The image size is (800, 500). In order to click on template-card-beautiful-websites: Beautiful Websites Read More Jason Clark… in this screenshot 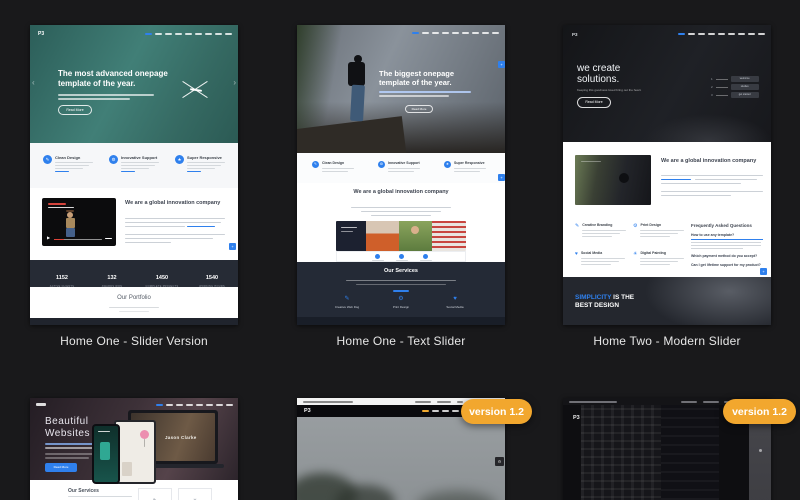, I will do `click(134, 449)`.